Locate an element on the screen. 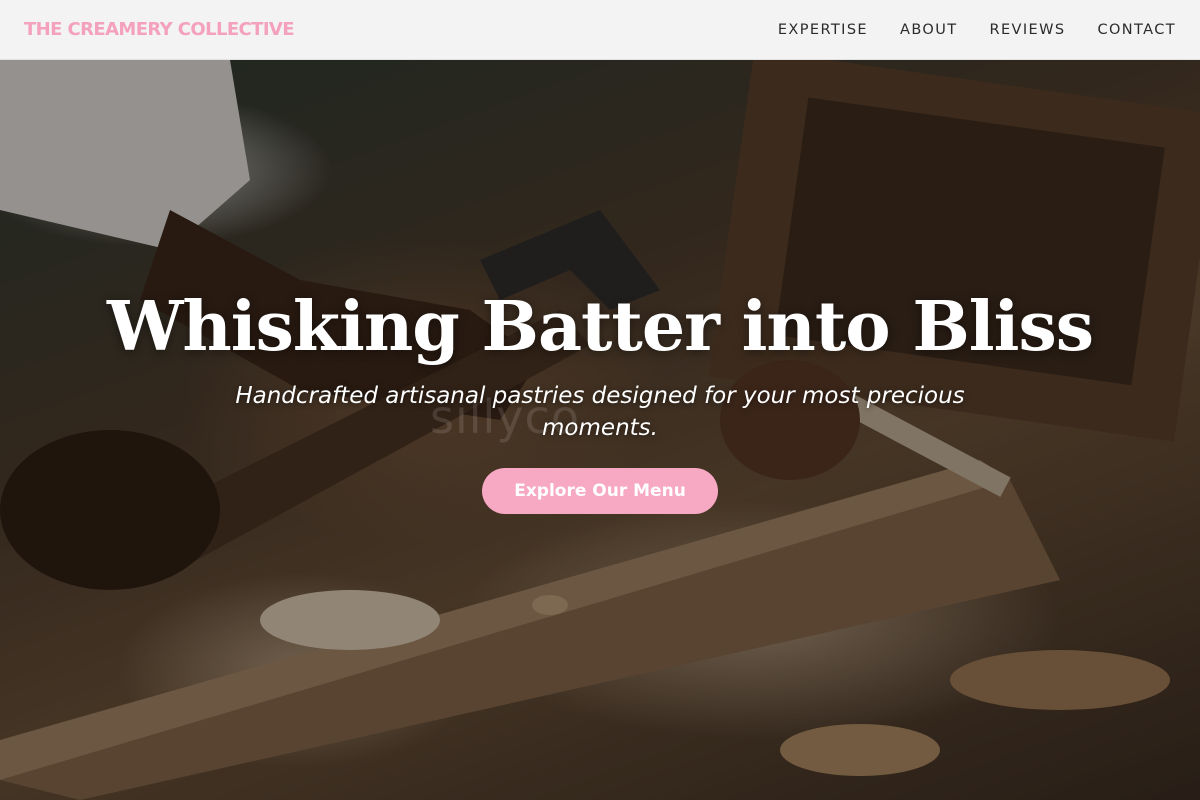  brand-logo: THE CREAMERY COLLECTIVE is located at coordinates (159, 29).